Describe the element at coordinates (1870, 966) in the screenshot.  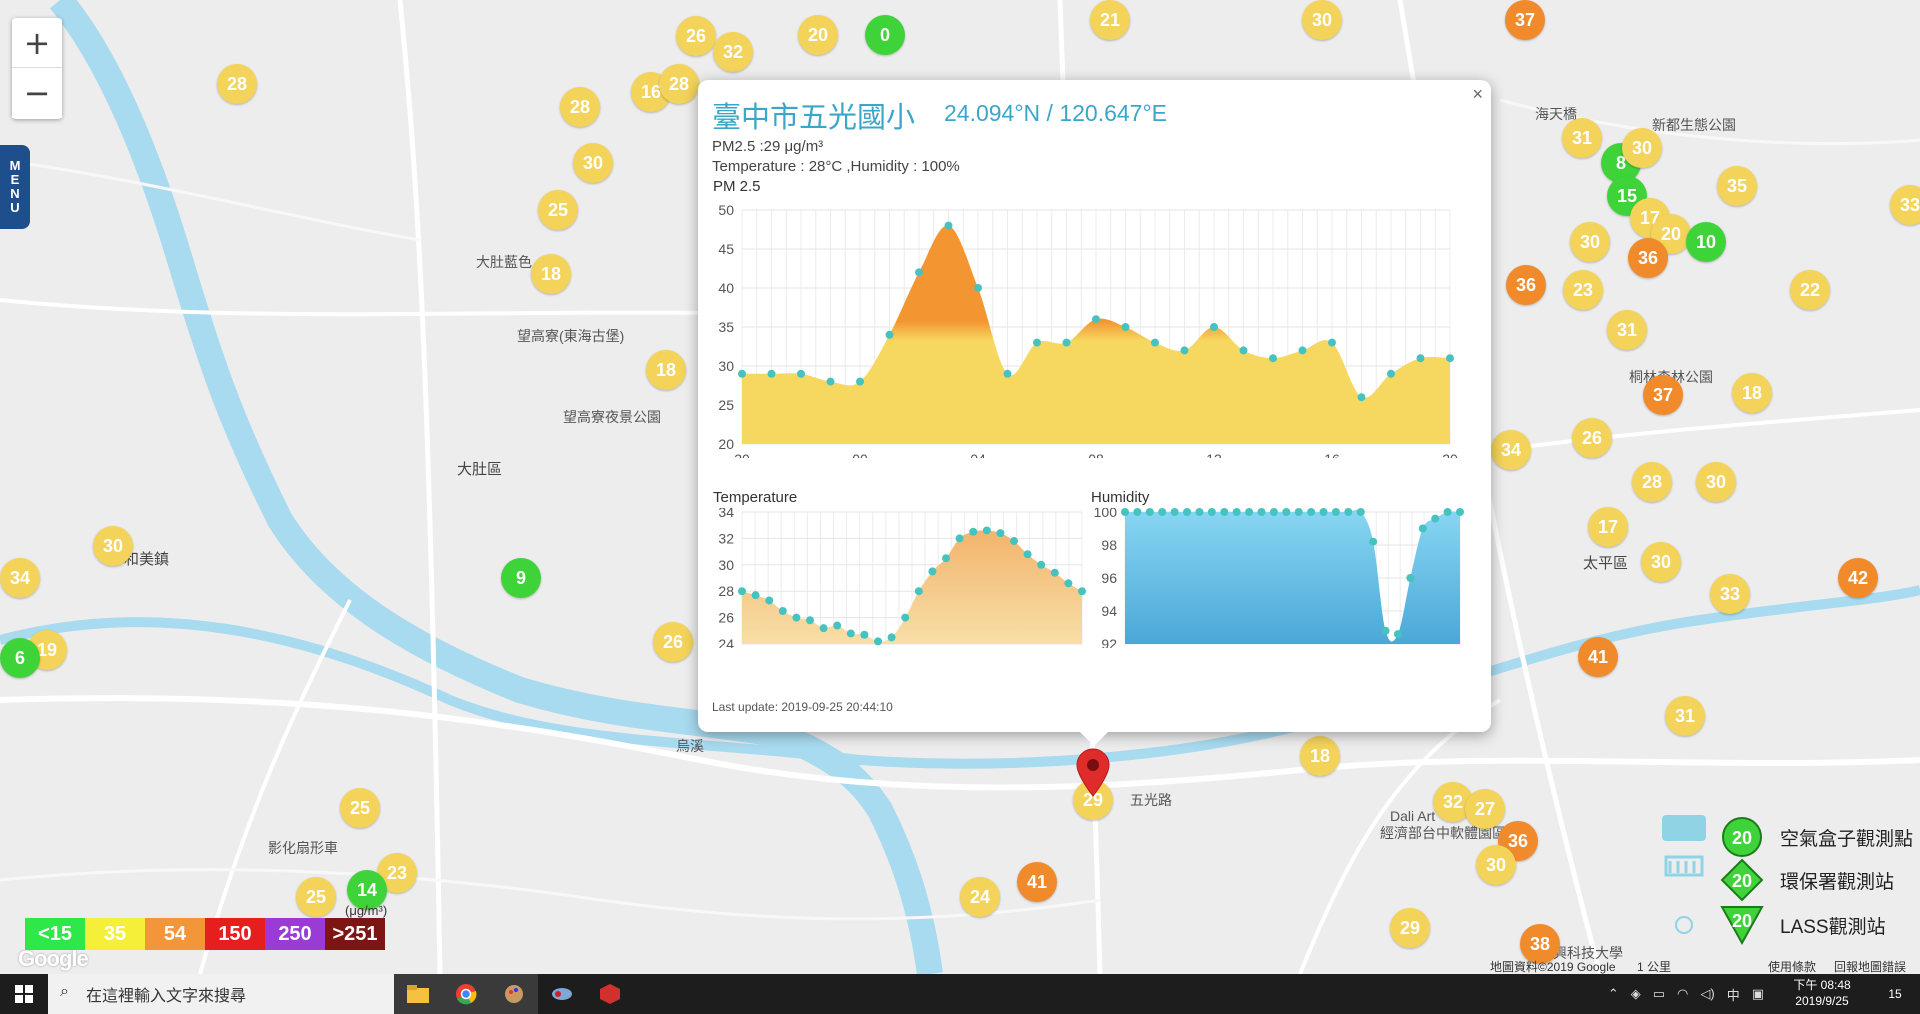
I see `report-error-link: 回報地圖錯誤` at that location.